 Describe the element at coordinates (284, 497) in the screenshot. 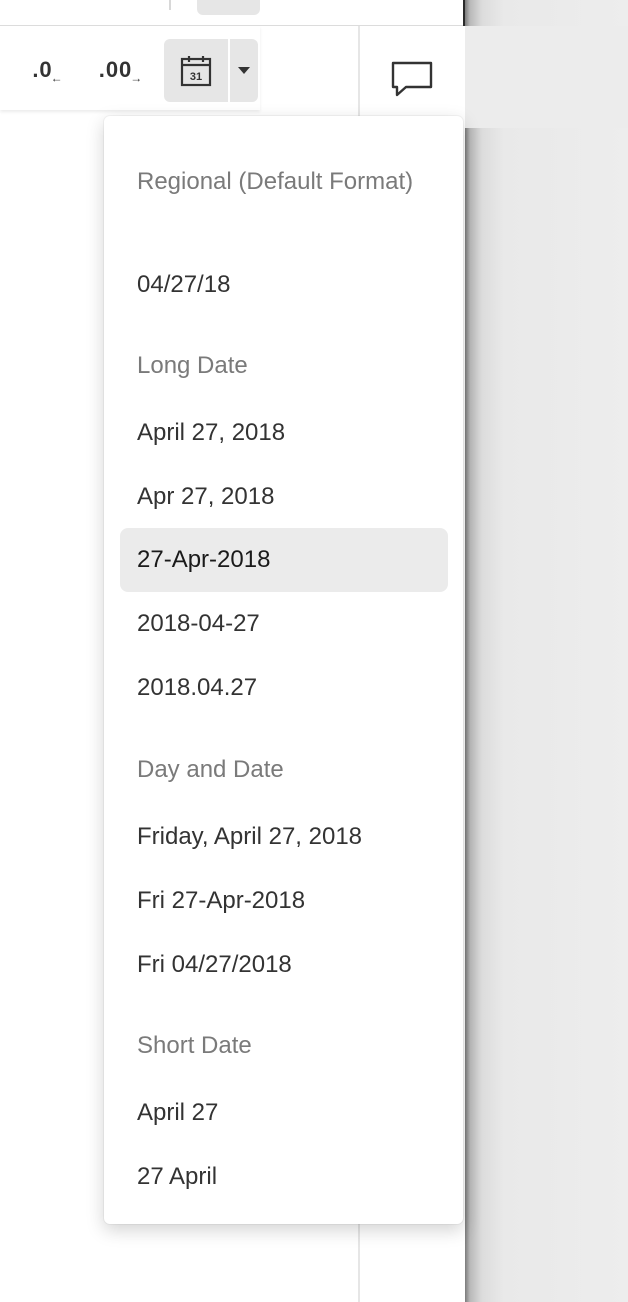

I see `menu-item-date-format: Apr 27, 2018` at that location.